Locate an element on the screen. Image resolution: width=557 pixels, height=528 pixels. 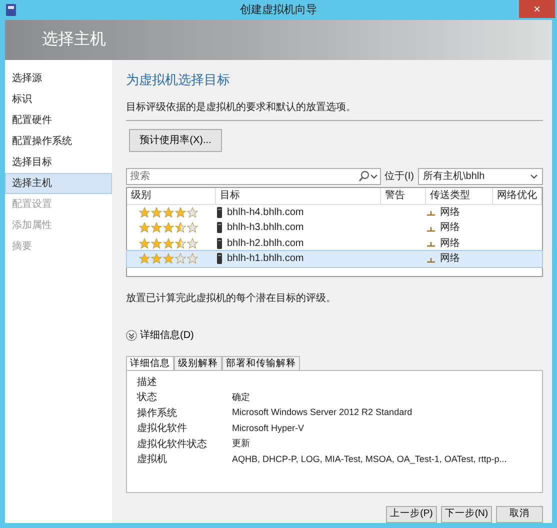
column-header: 网络优化 is located at coordinates (517, 196).